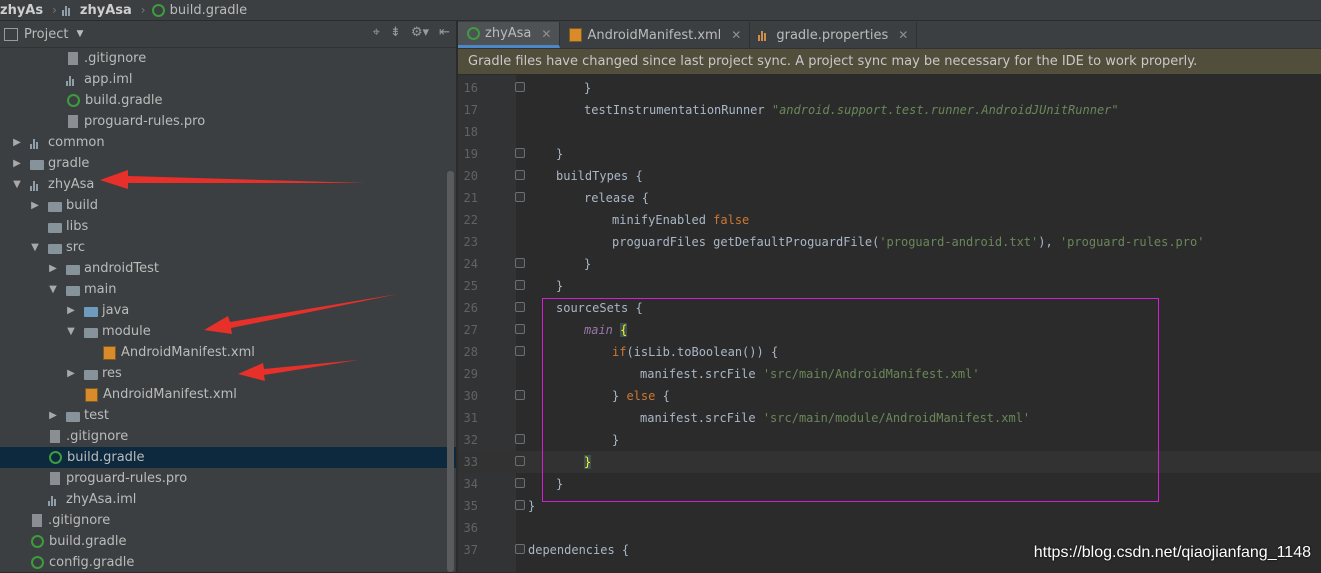  I want to click on tree-item: config.gradle, so click(228, 562).